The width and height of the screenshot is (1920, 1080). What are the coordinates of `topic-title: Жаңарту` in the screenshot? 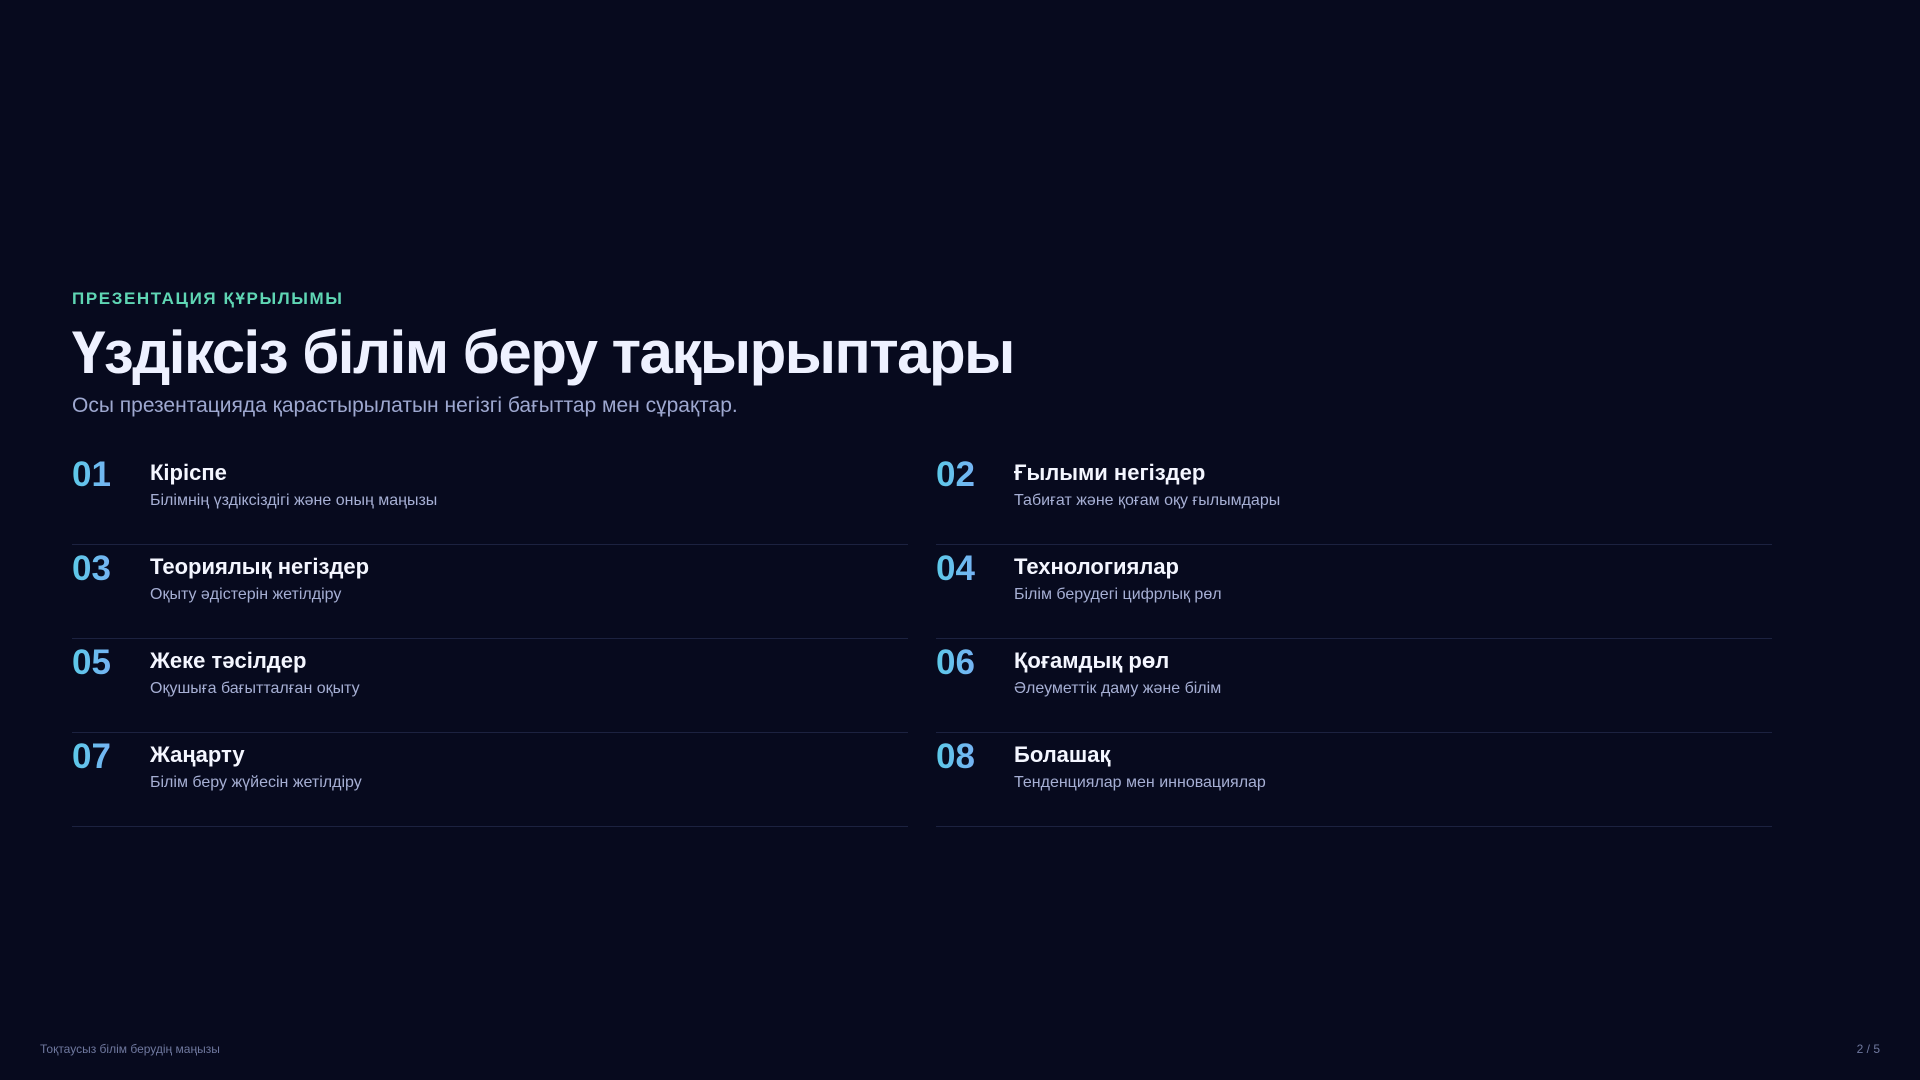 It's located at (197, 754).